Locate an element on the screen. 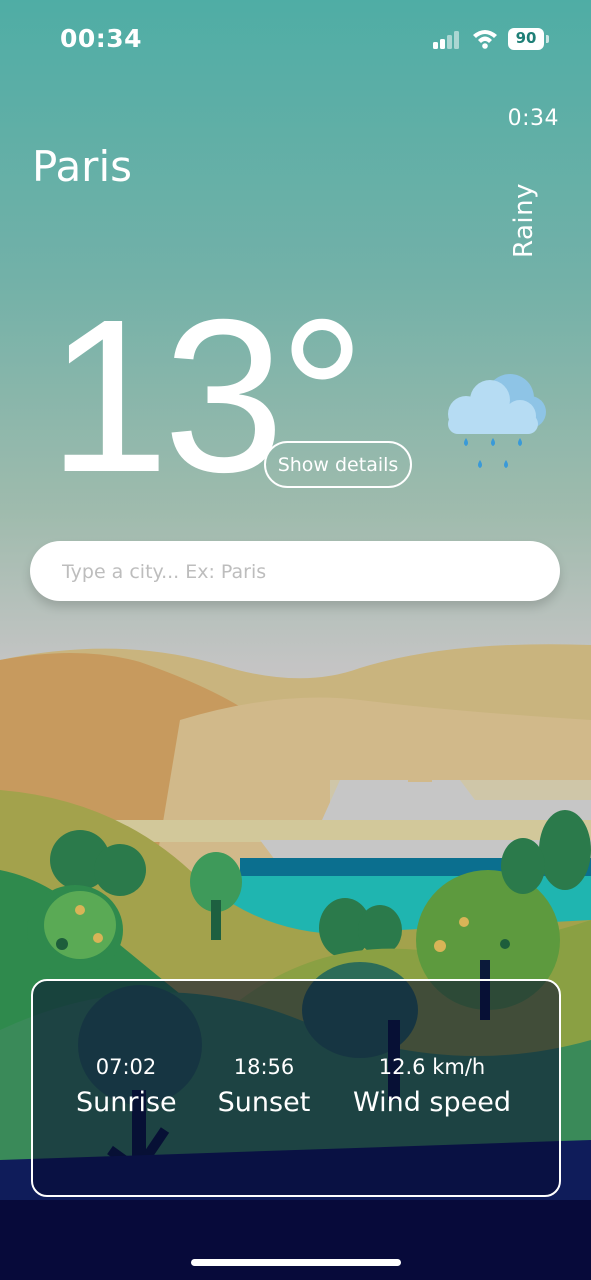 The image size is (591, 1280). wind-speed-block: 12.6 km/h Wind speed is located at coordinates (432, 1086).